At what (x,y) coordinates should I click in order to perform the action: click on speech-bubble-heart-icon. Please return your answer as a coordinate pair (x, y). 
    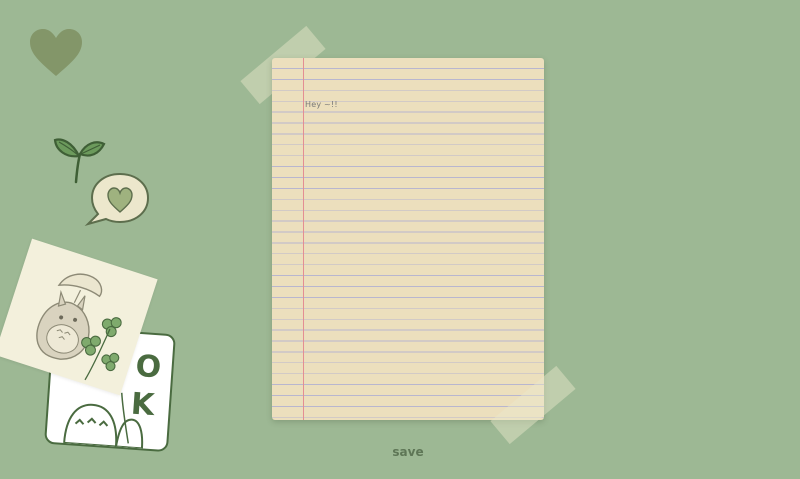
    Looking at the image, I should click on (117, 199).